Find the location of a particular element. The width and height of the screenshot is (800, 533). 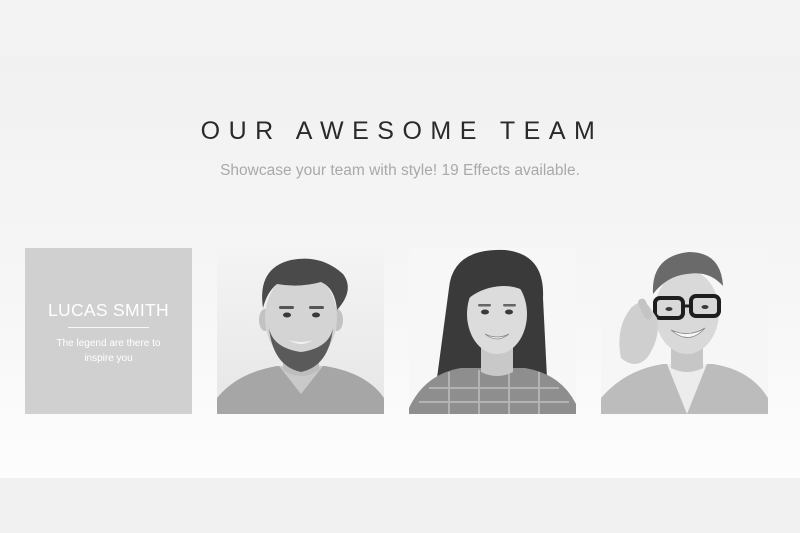

section-title: OUR AWESOME TEAM is located at coordinates (402, 131).